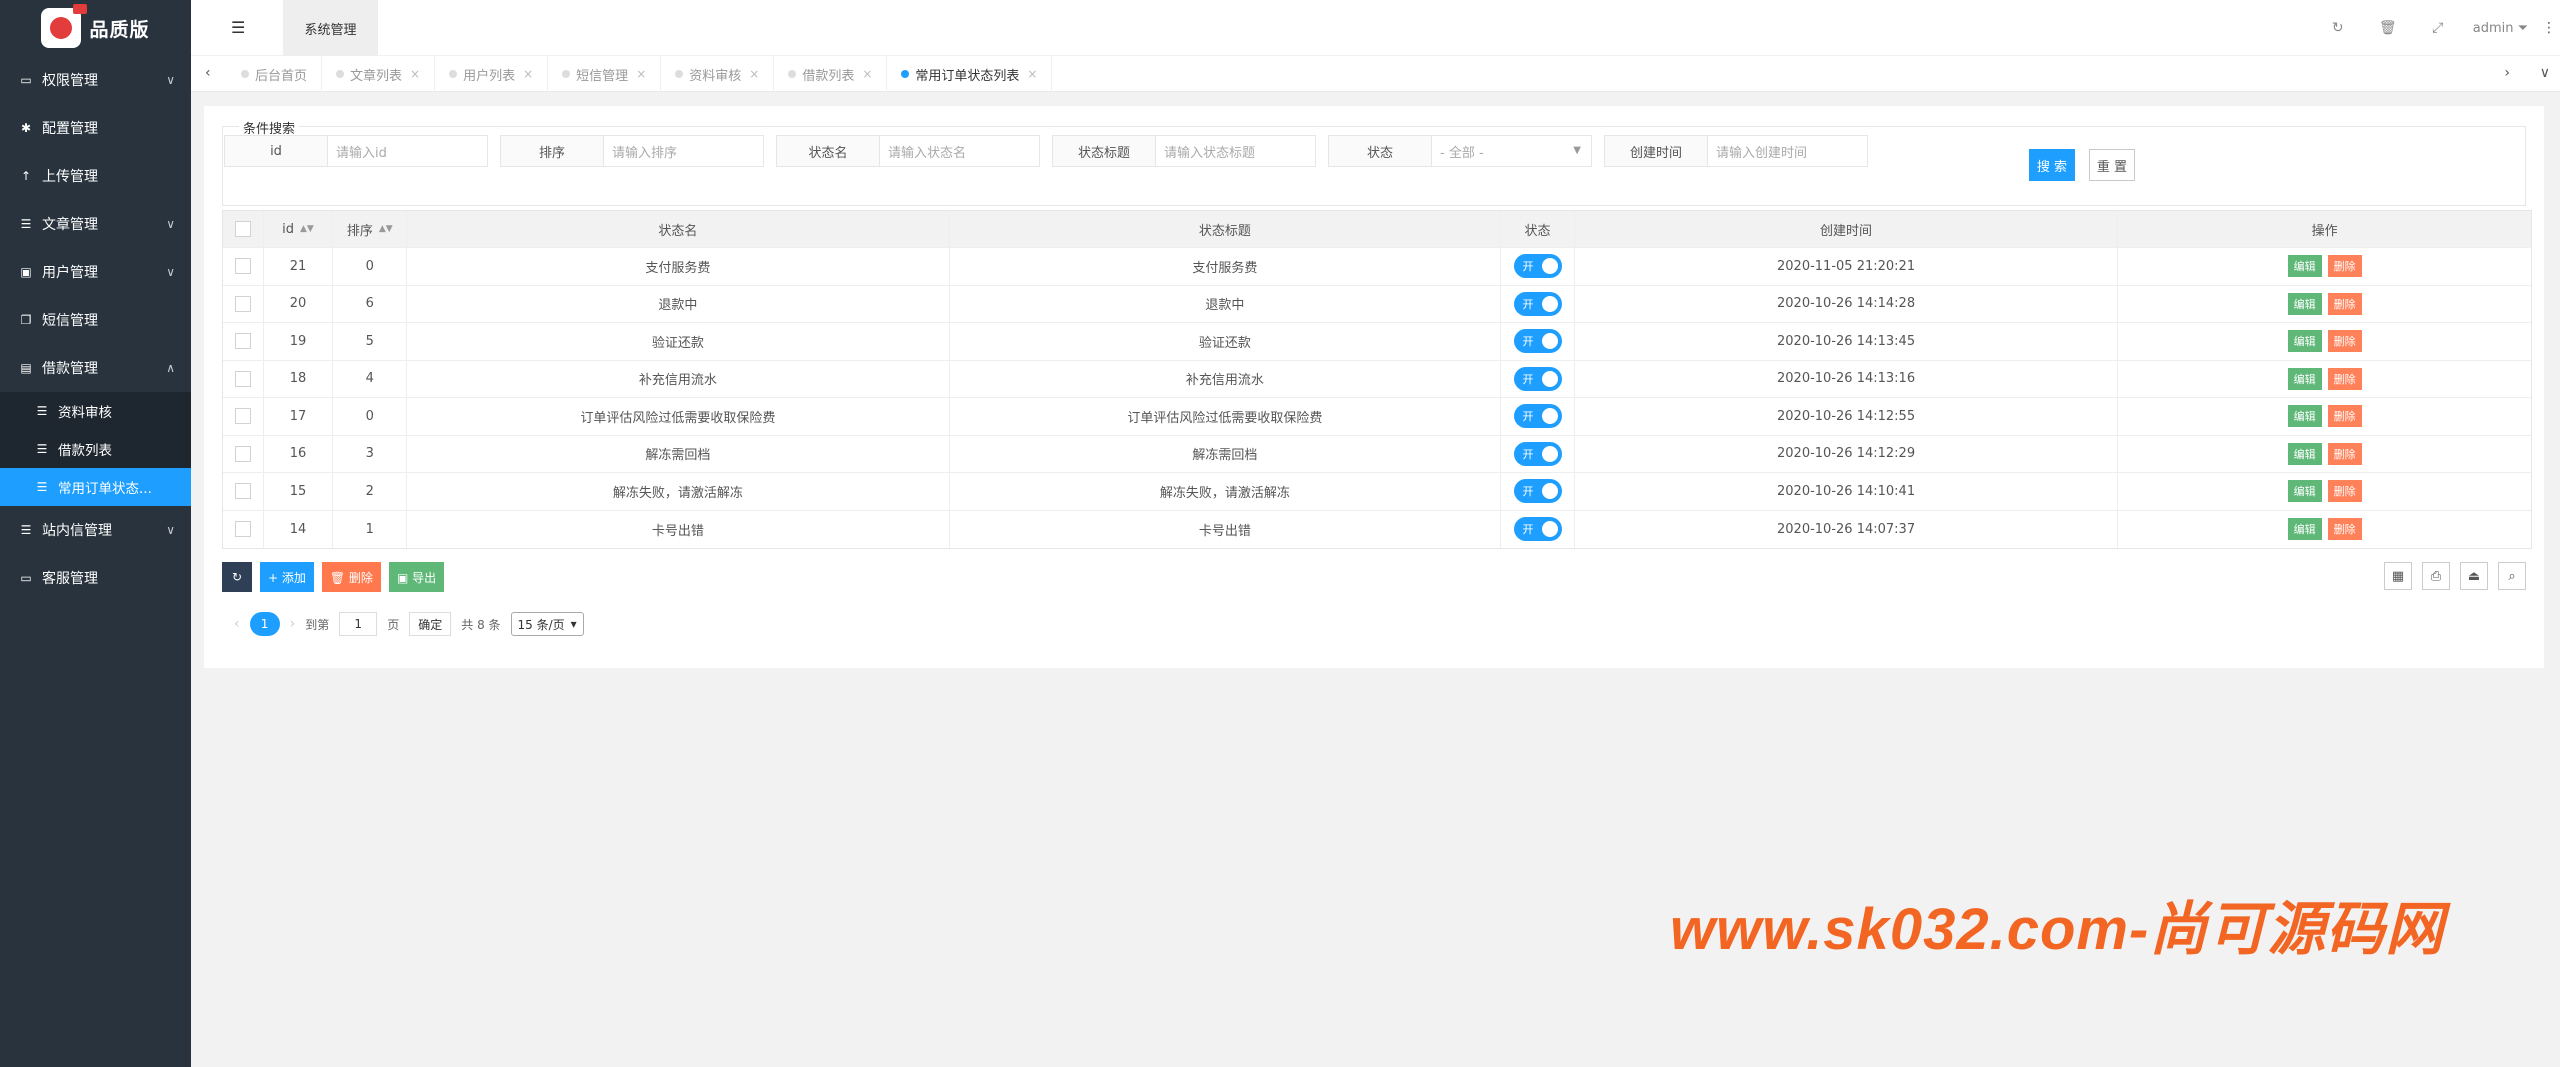  What do you see at coordinates (2388, 28) in the screenshot?
I see `trash-icon: 🗑` at bounding box center [2388, 28].